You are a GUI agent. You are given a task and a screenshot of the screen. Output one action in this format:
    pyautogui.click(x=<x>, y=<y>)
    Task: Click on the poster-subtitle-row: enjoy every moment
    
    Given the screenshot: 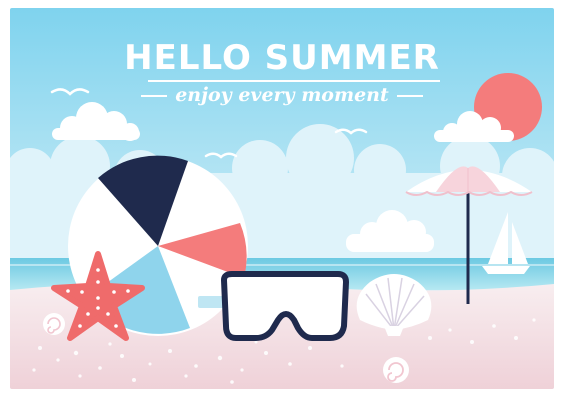 What is the action you would take?
    pyautogui.click(x=282, y=95)
    